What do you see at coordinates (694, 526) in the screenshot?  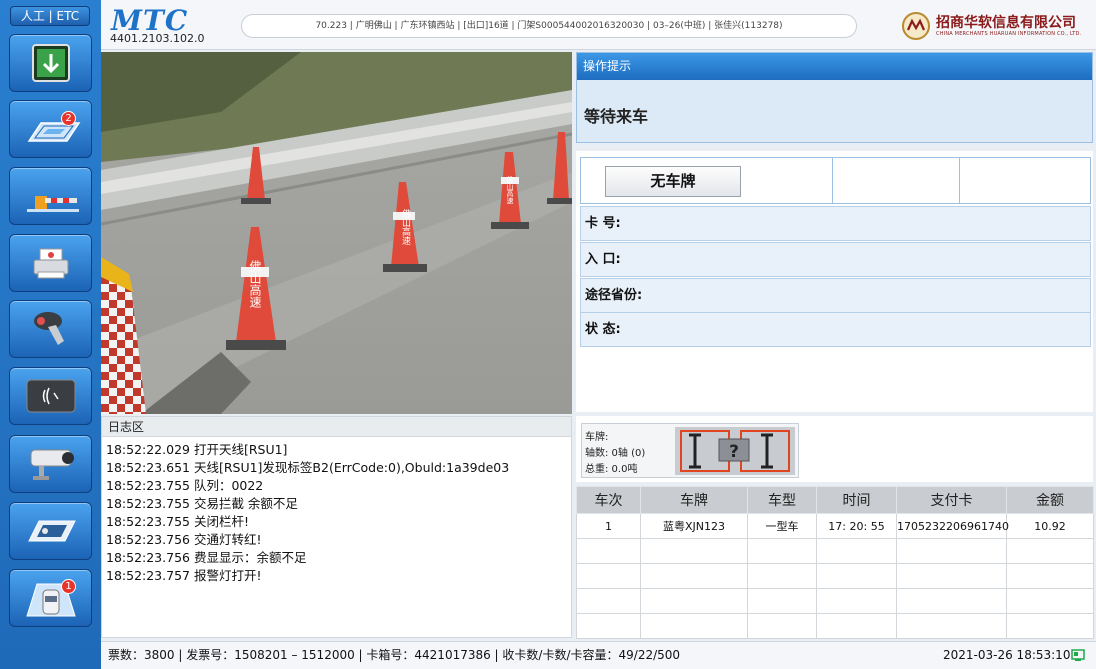 I see `cell-plate: 蓝粤XJN123` at bounding box center [694, 526].